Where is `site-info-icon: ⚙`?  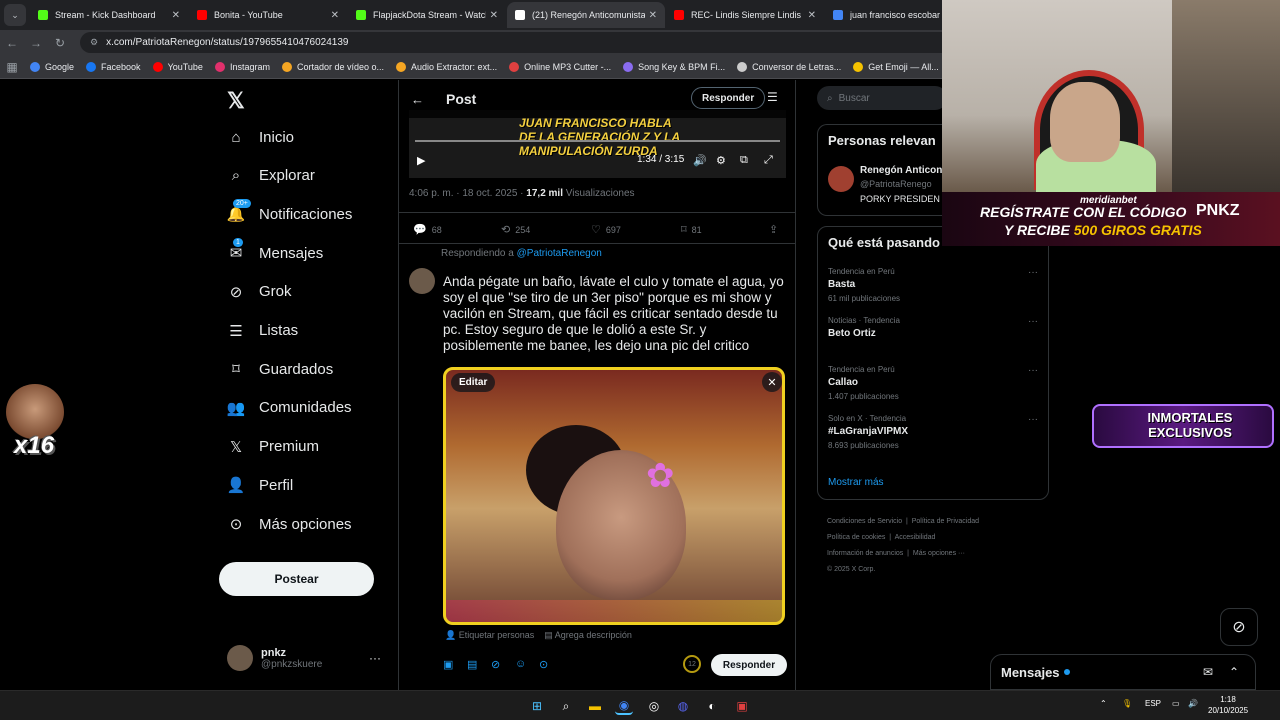 site-info-icon: ⚙ is located at coordinates (94, 42).